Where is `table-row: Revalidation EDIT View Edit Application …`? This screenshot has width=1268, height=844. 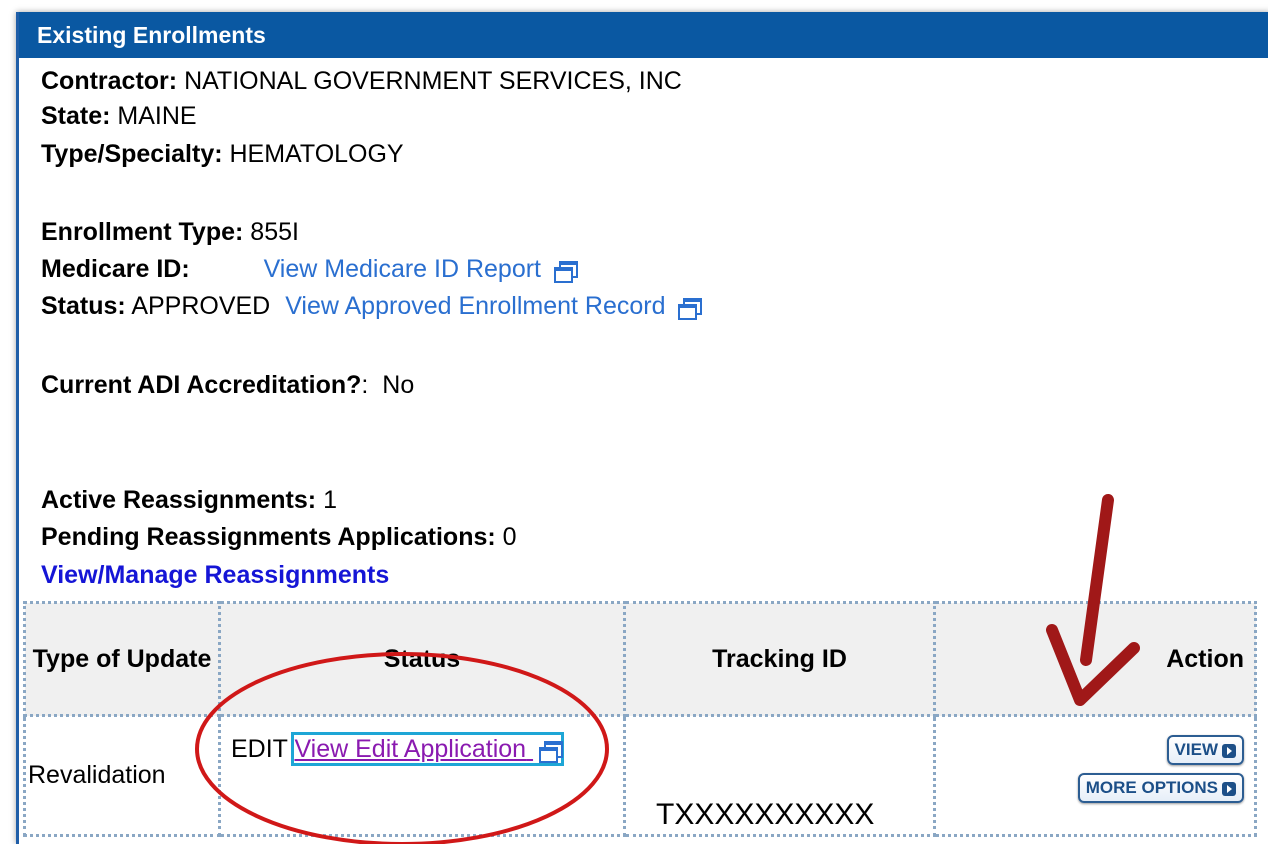
table-row: Revalidation EDIT View Edit Application … is located at coordinates (640, 775).